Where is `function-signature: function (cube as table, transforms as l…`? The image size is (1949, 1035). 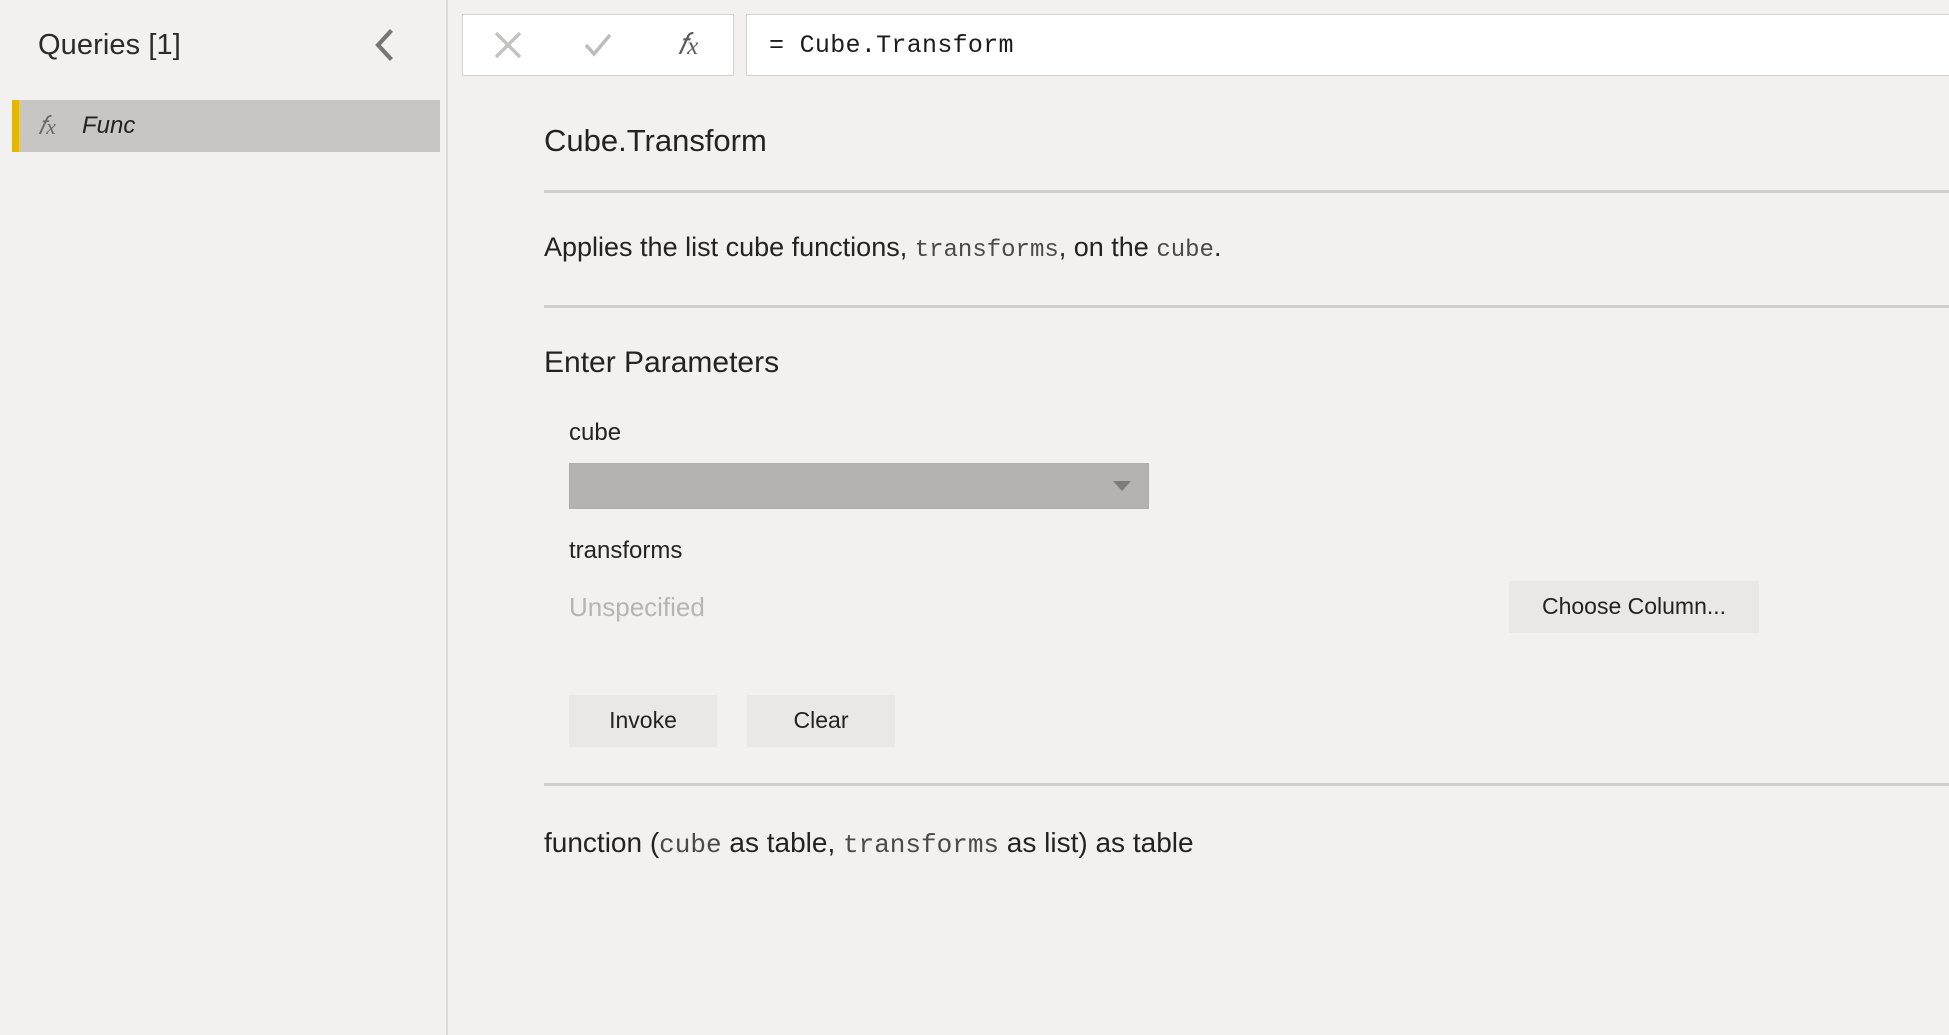 function-signature: function (cube as table, transforms as l… is located at coordinates (1246, 844).